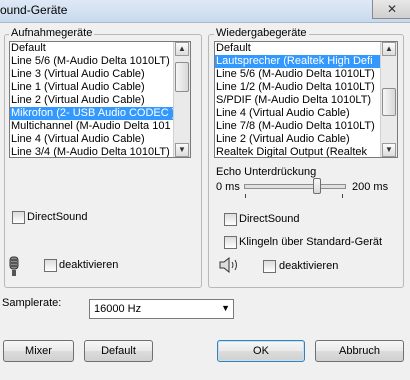  What do you see at coordinates (297, 87) in the screenshot?
I see `list-item: Line 1/2 (M-Audio Delta 1010LT)` at bounding box center [297, 87].